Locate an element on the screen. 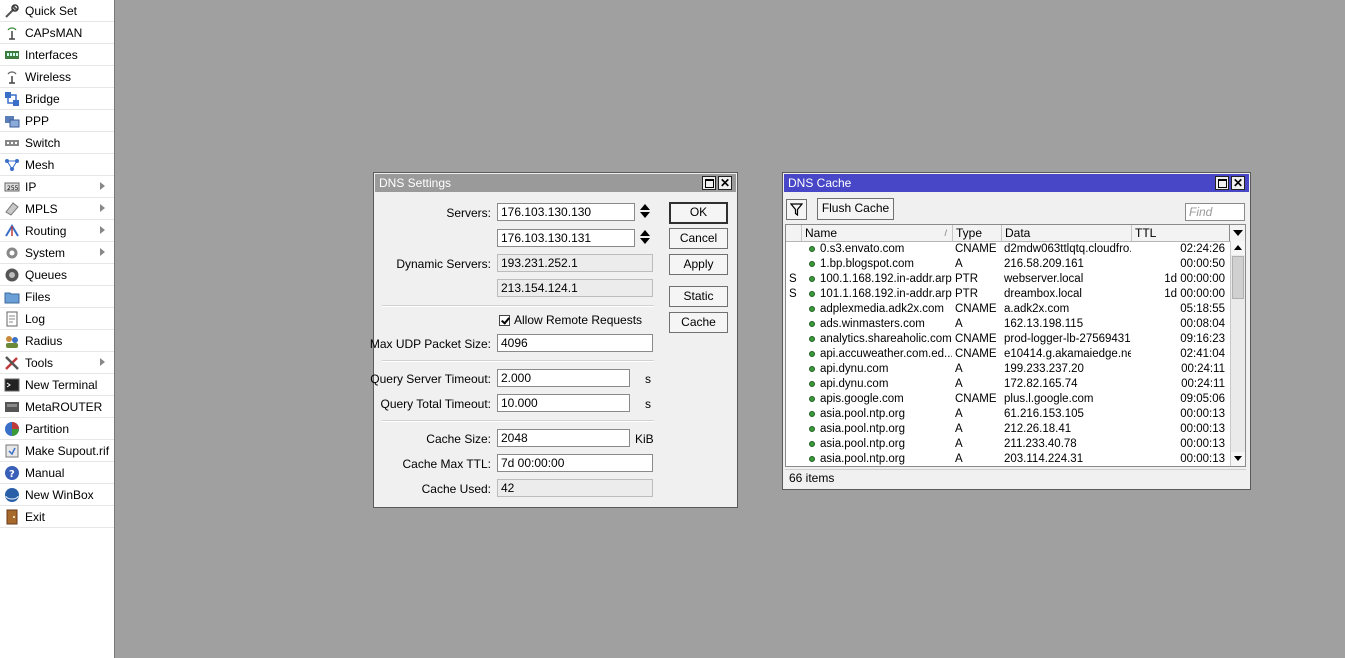  table-row: asia.pool.ntp.org A 61.216.153.105 00:00:13 is located at coordinates (1008, 414).